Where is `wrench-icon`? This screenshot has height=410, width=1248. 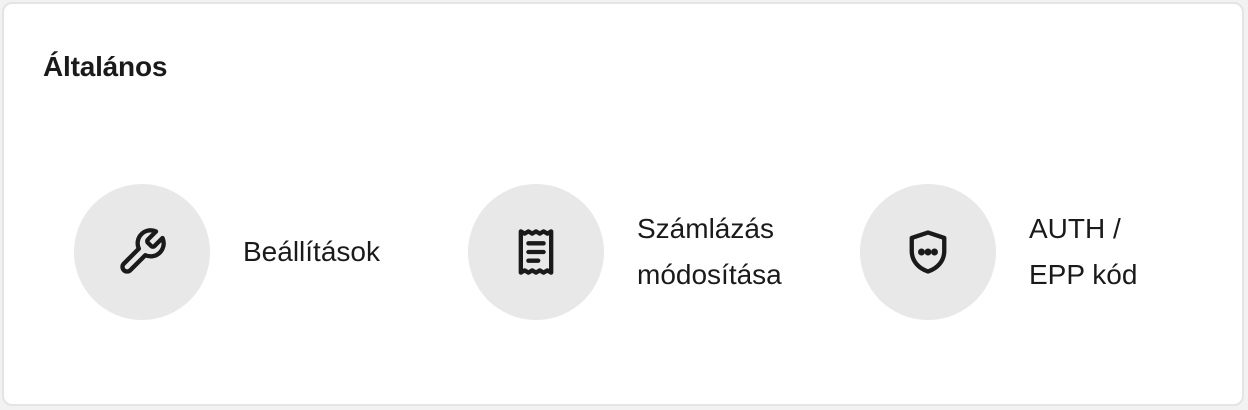
wrench-icon is located at coordinates (143, 251).